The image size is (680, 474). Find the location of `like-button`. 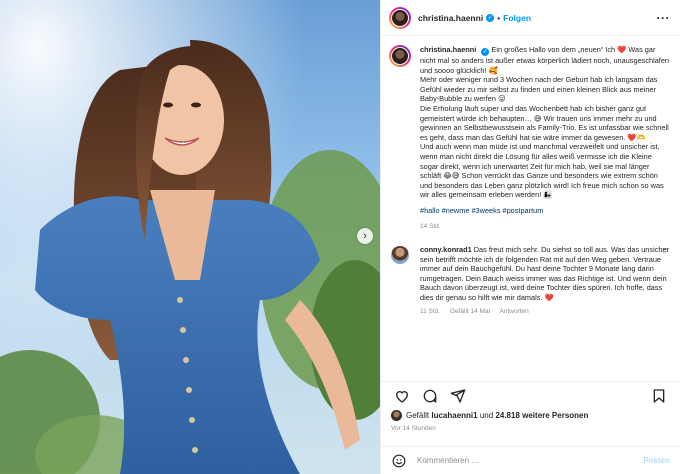

like-button is located at coordinates (402, 396).